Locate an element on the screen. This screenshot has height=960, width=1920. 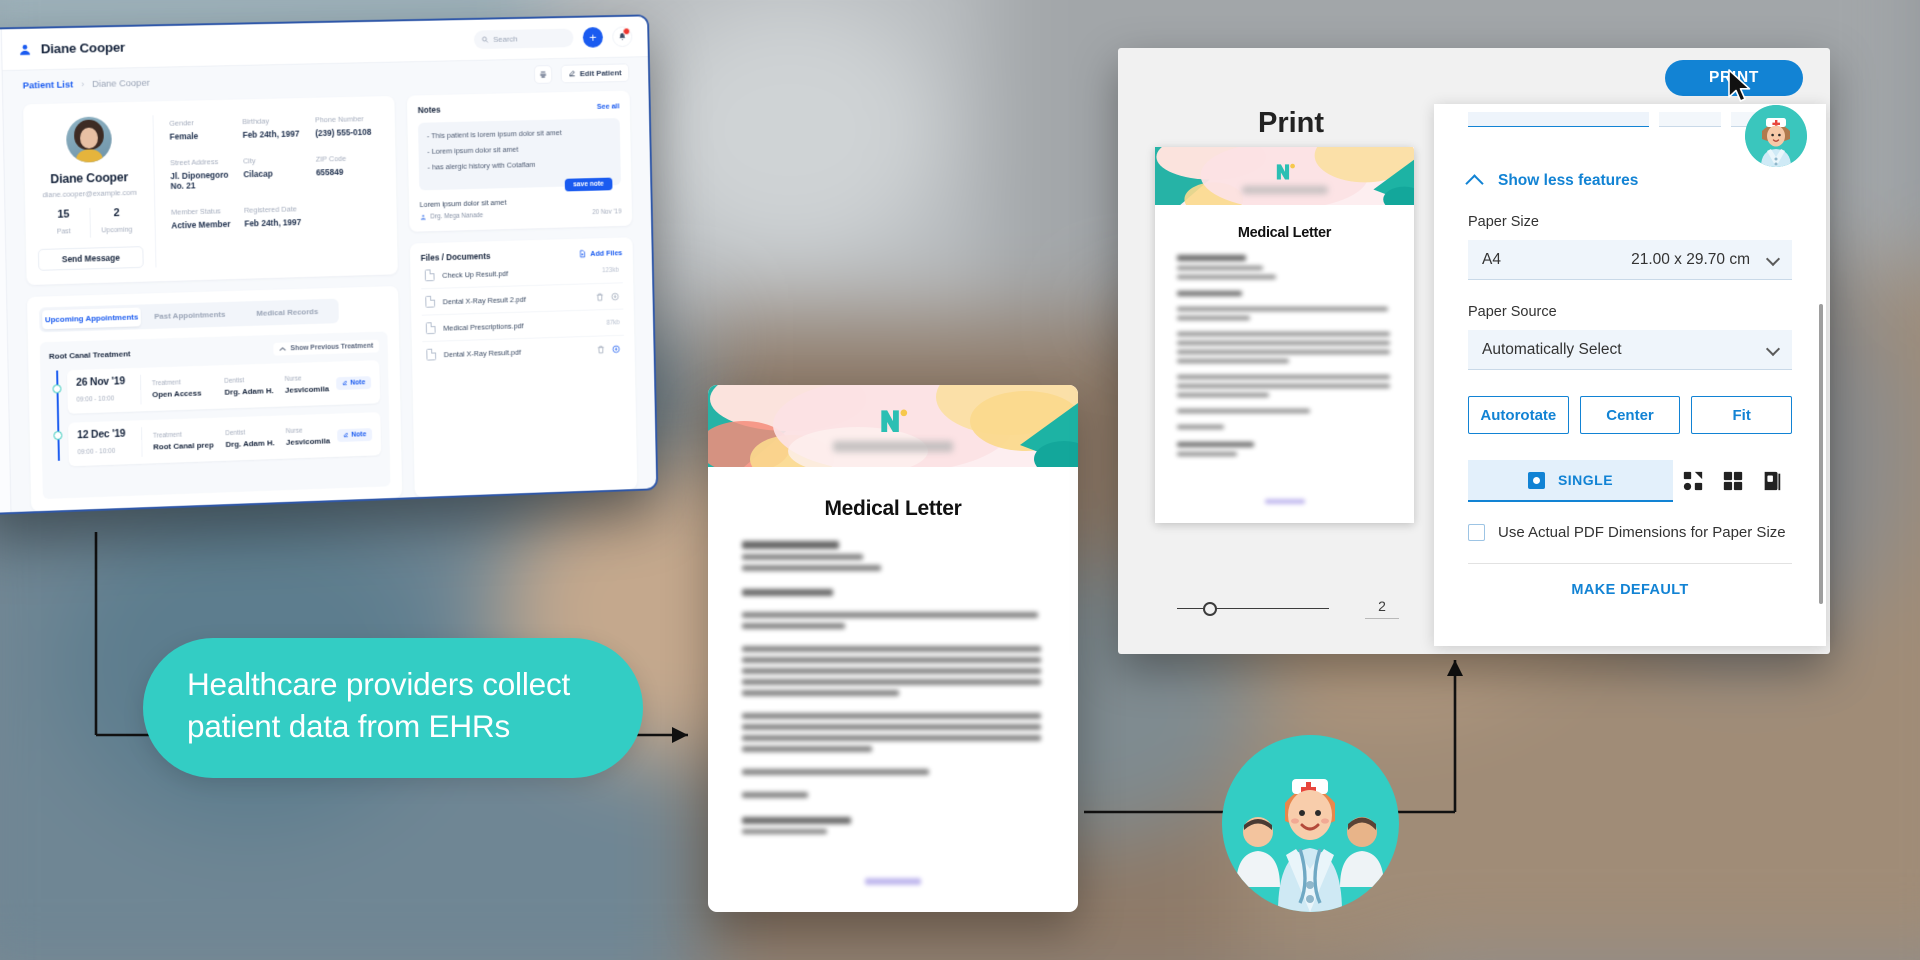
add-button: + is located at coordinates (593, 37).